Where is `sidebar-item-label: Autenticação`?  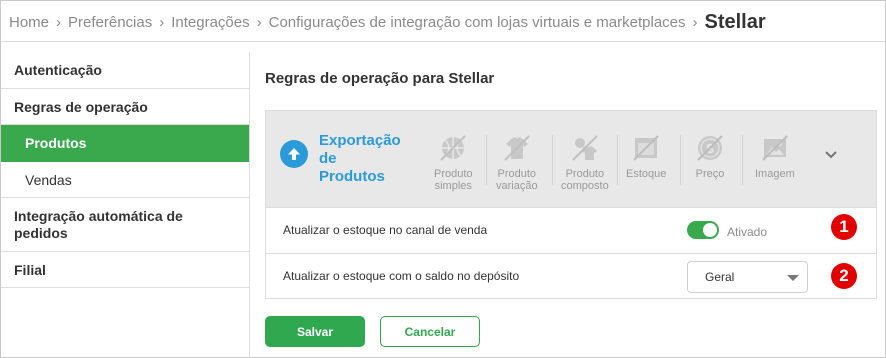 sidebar-item-label: Autenticação is located at coordinates (58, 70).